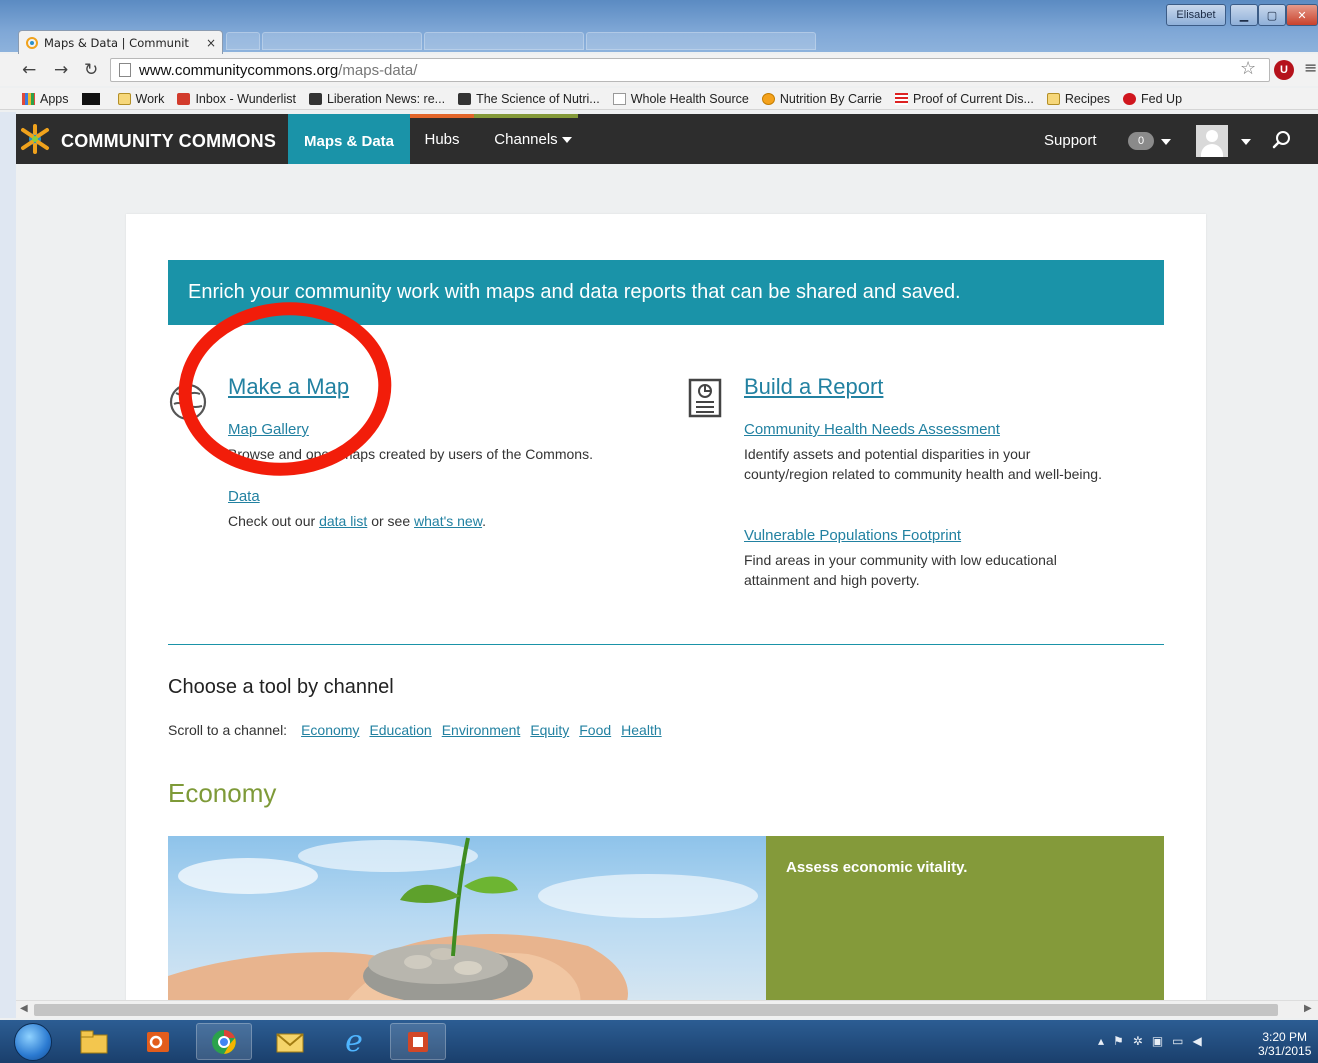  I want to click on new-tab-button, so click(243, 41).